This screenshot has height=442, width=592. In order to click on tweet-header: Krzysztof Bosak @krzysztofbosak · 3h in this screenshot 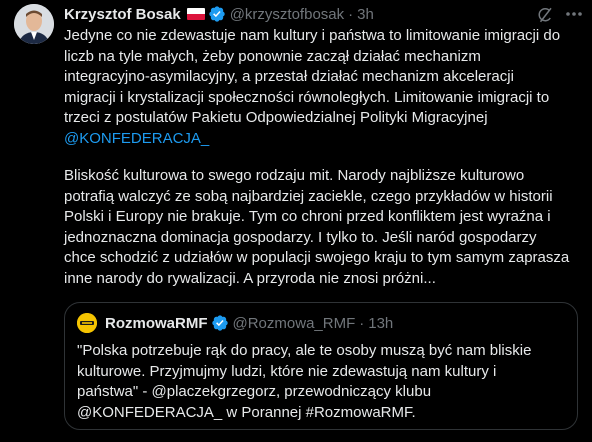, I will do `click(219, 14)`.